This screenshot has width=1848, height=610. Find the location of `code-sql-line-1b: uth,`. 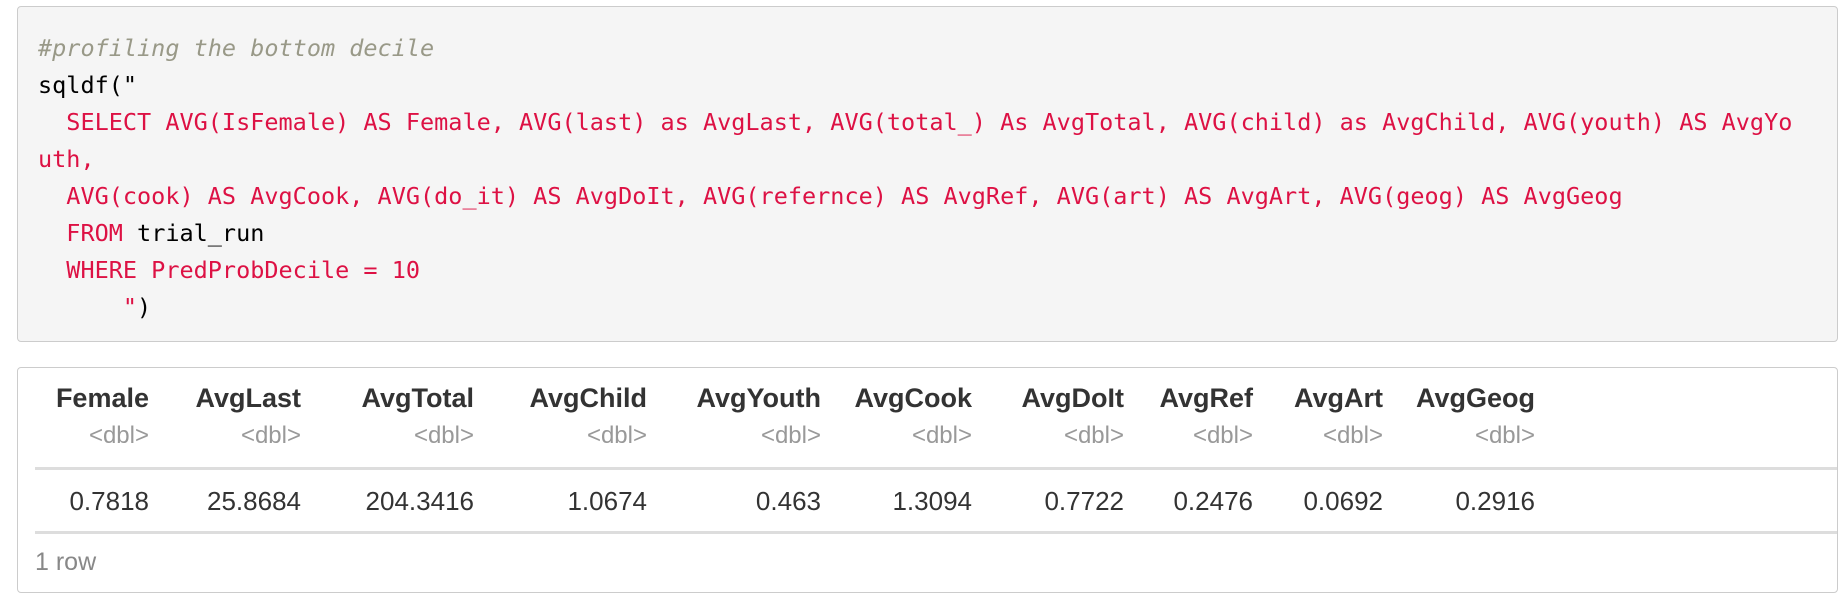

code-sql-line-1b: uth, is located at coordinates (937, 159).